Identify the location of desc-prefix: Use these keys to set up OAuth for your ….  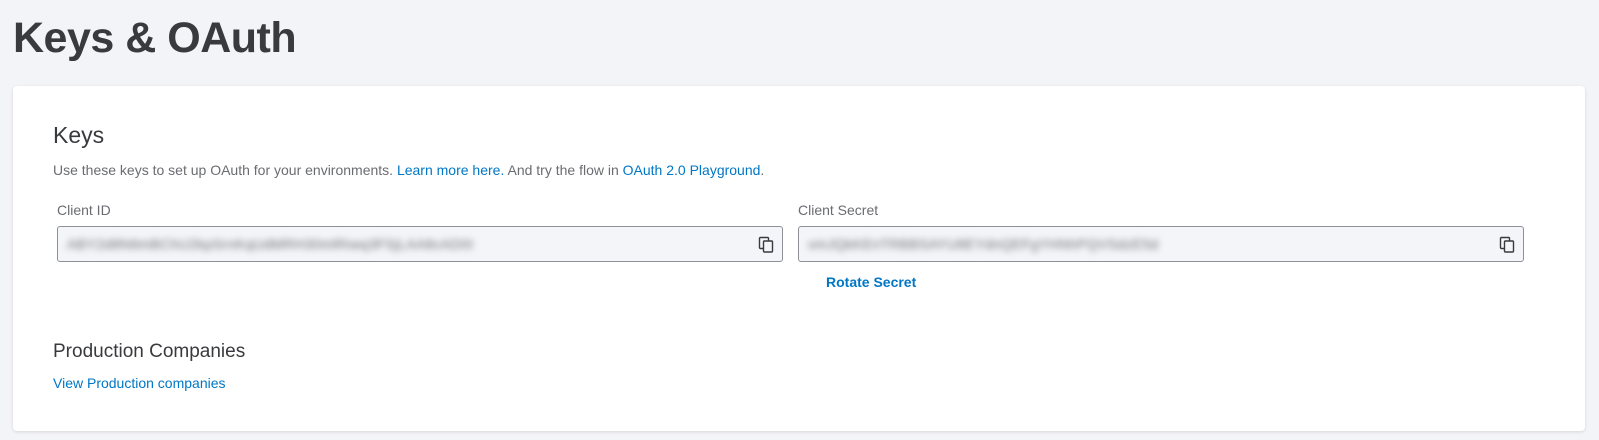
(225, 170).